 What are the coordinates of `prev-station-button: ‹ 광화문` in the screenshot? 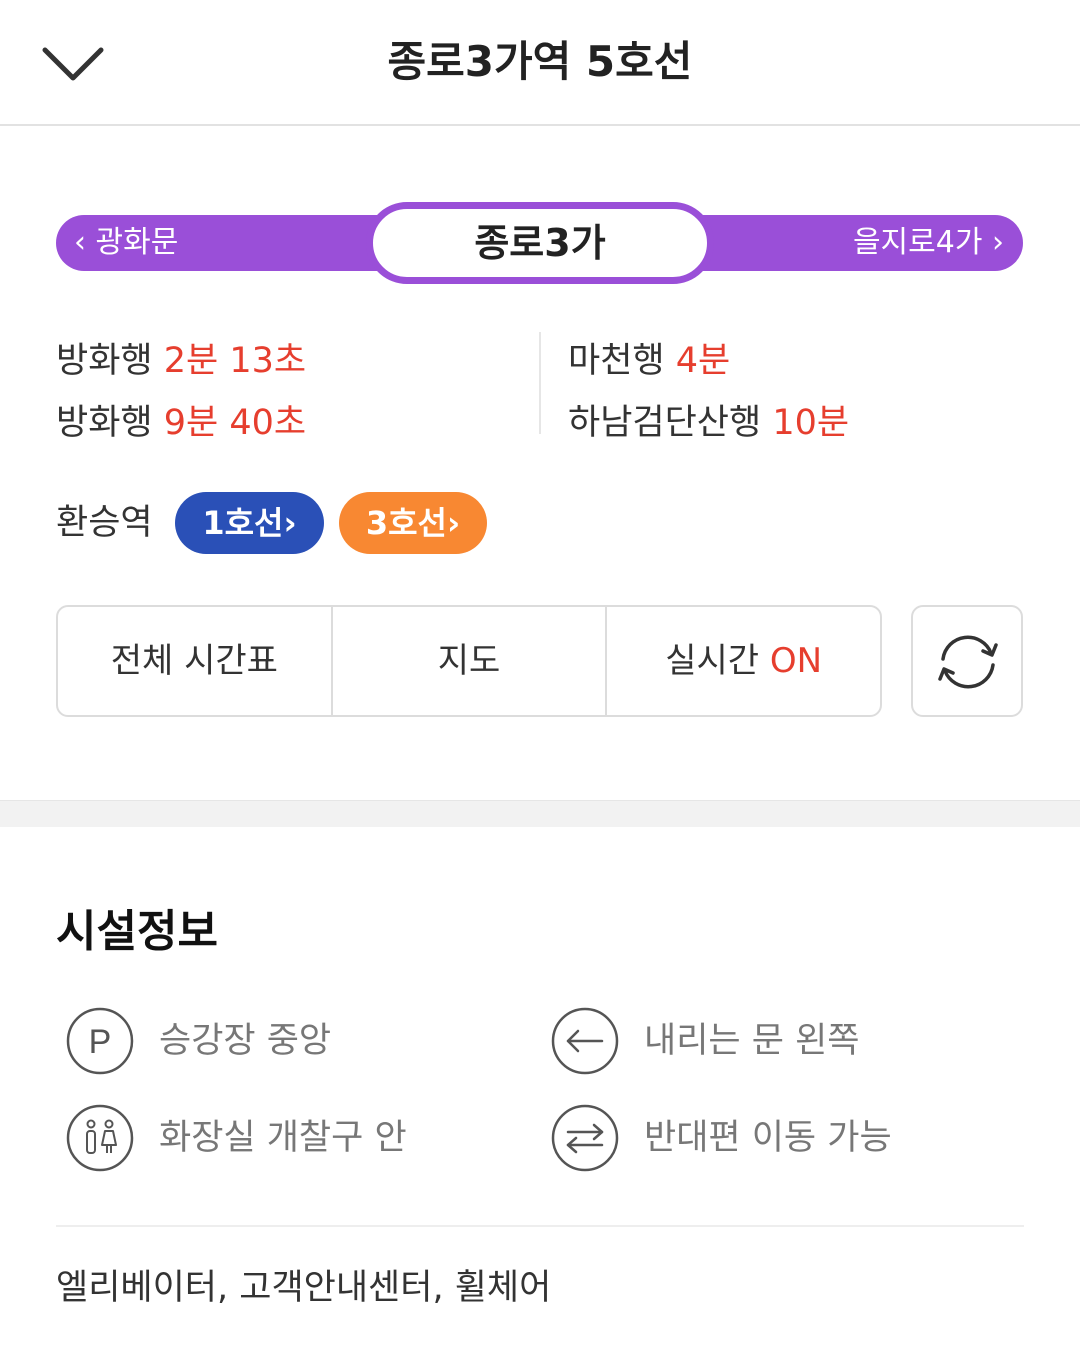 It's located at (126, 243).